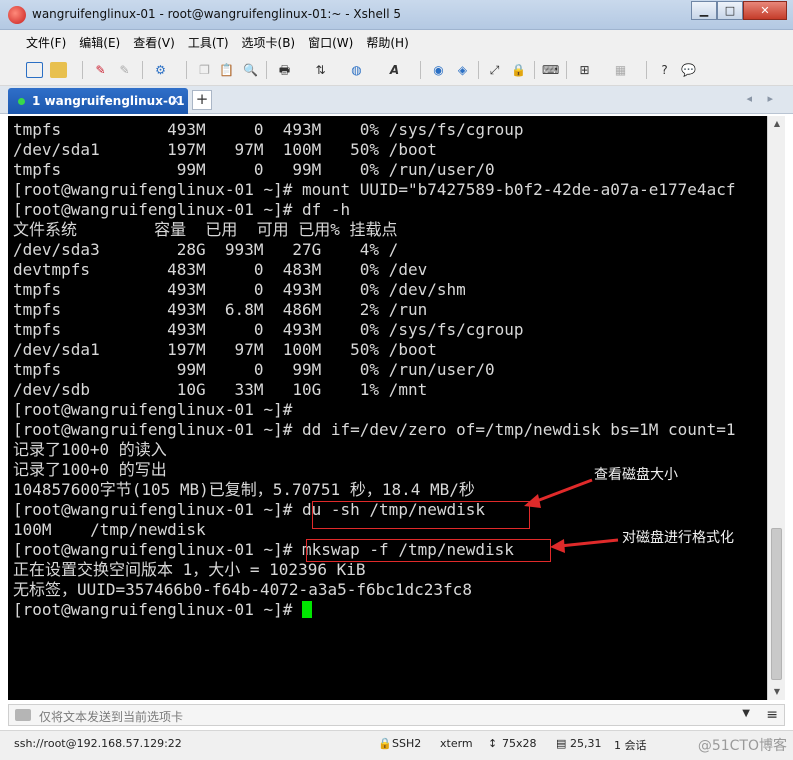 The width and height of the screenshot is (793, 760). What do you see at coordinates (620, 70) in the screenshot?
I see `layout-icon: ▦` at bounding box center [620, 70].